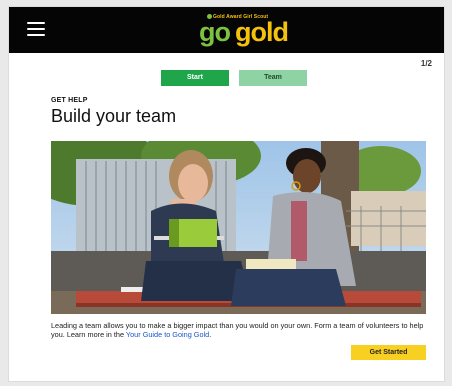  I want to click on section-eyebrow: GET HELP, so click(69, 100).